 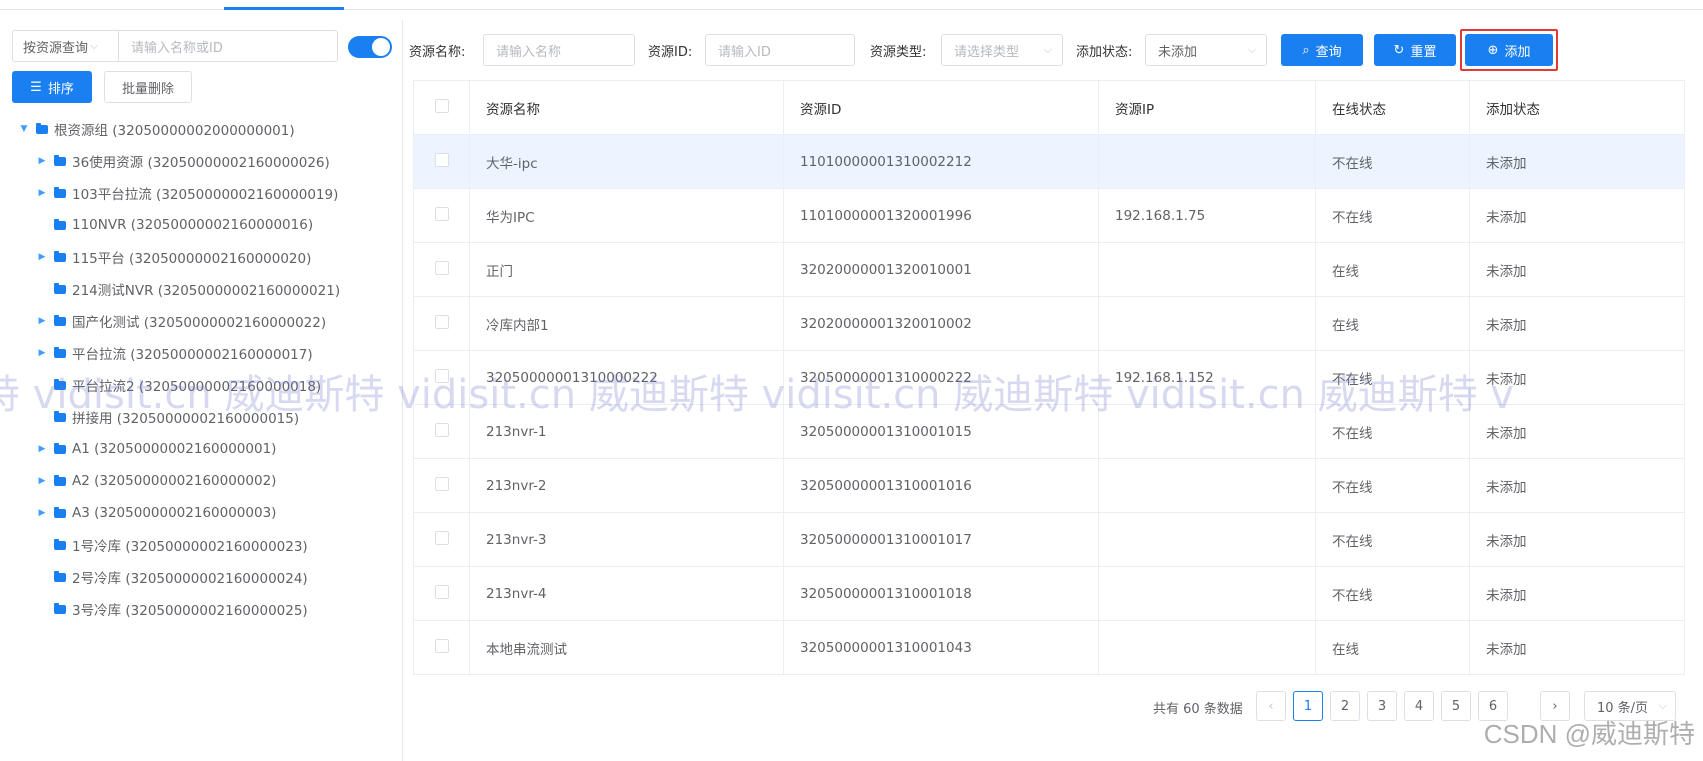 I want to click on select-all-checkbox, so click(x=442, y=105).